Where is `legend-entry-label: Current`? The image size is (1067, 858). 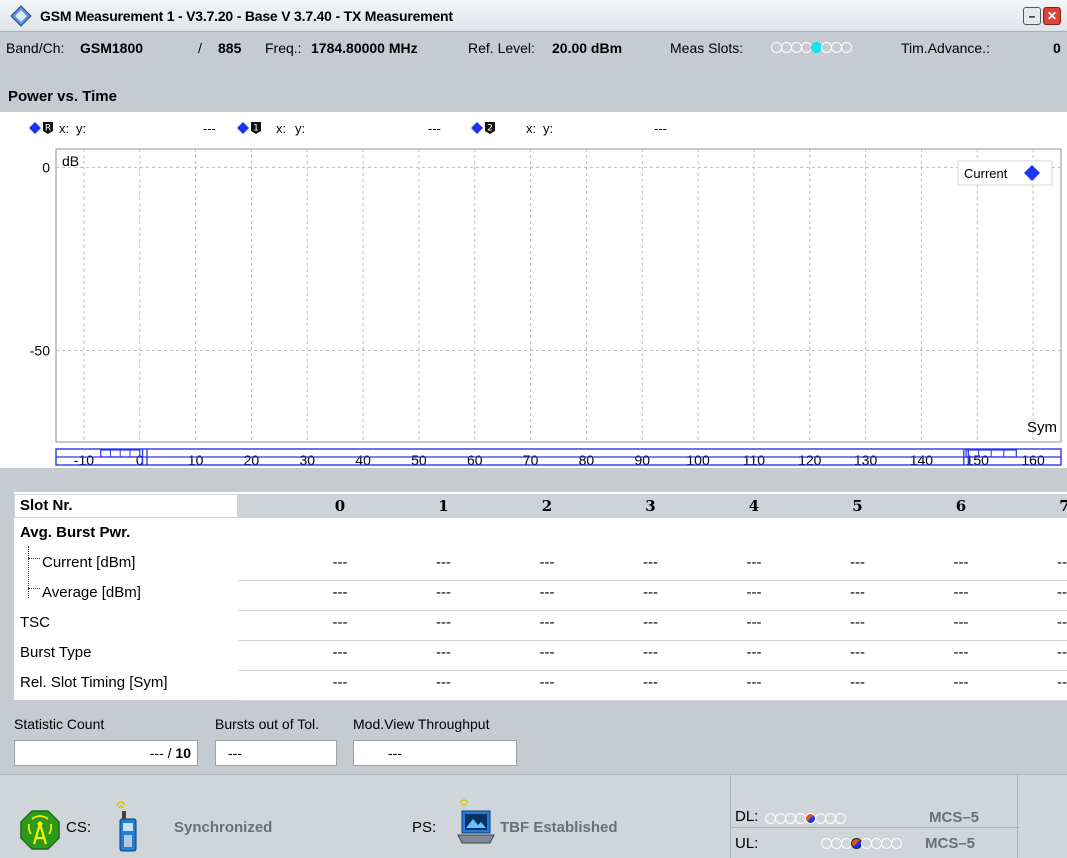 legend-entry-label: Current is located at coordinates (986, 173).